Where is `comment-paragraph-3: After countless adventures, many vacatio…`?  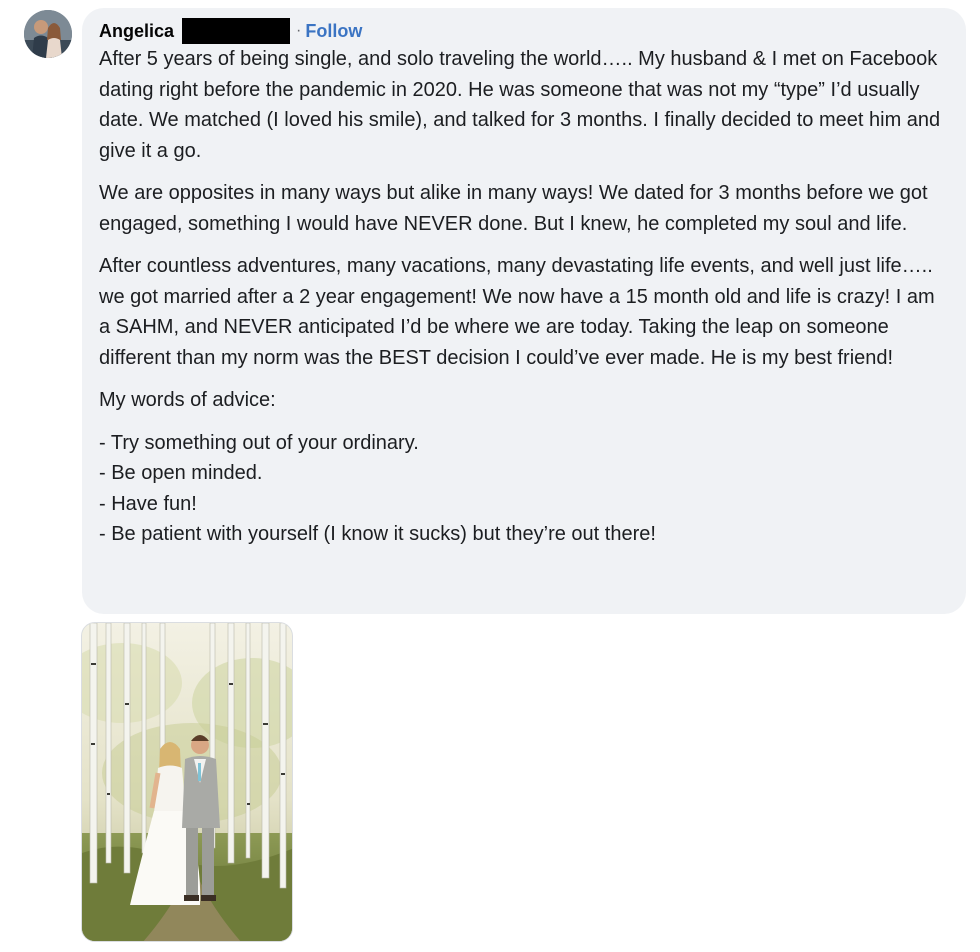
comment-paragraph-3: After countless adventures, many vacatio… is located at coordinates (517, 312).